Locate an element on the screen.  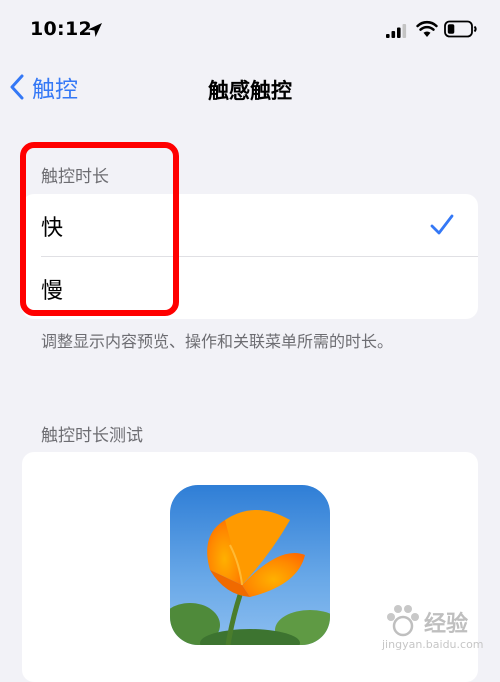
cellular-signal-icon is located at coordinates (396, 31).